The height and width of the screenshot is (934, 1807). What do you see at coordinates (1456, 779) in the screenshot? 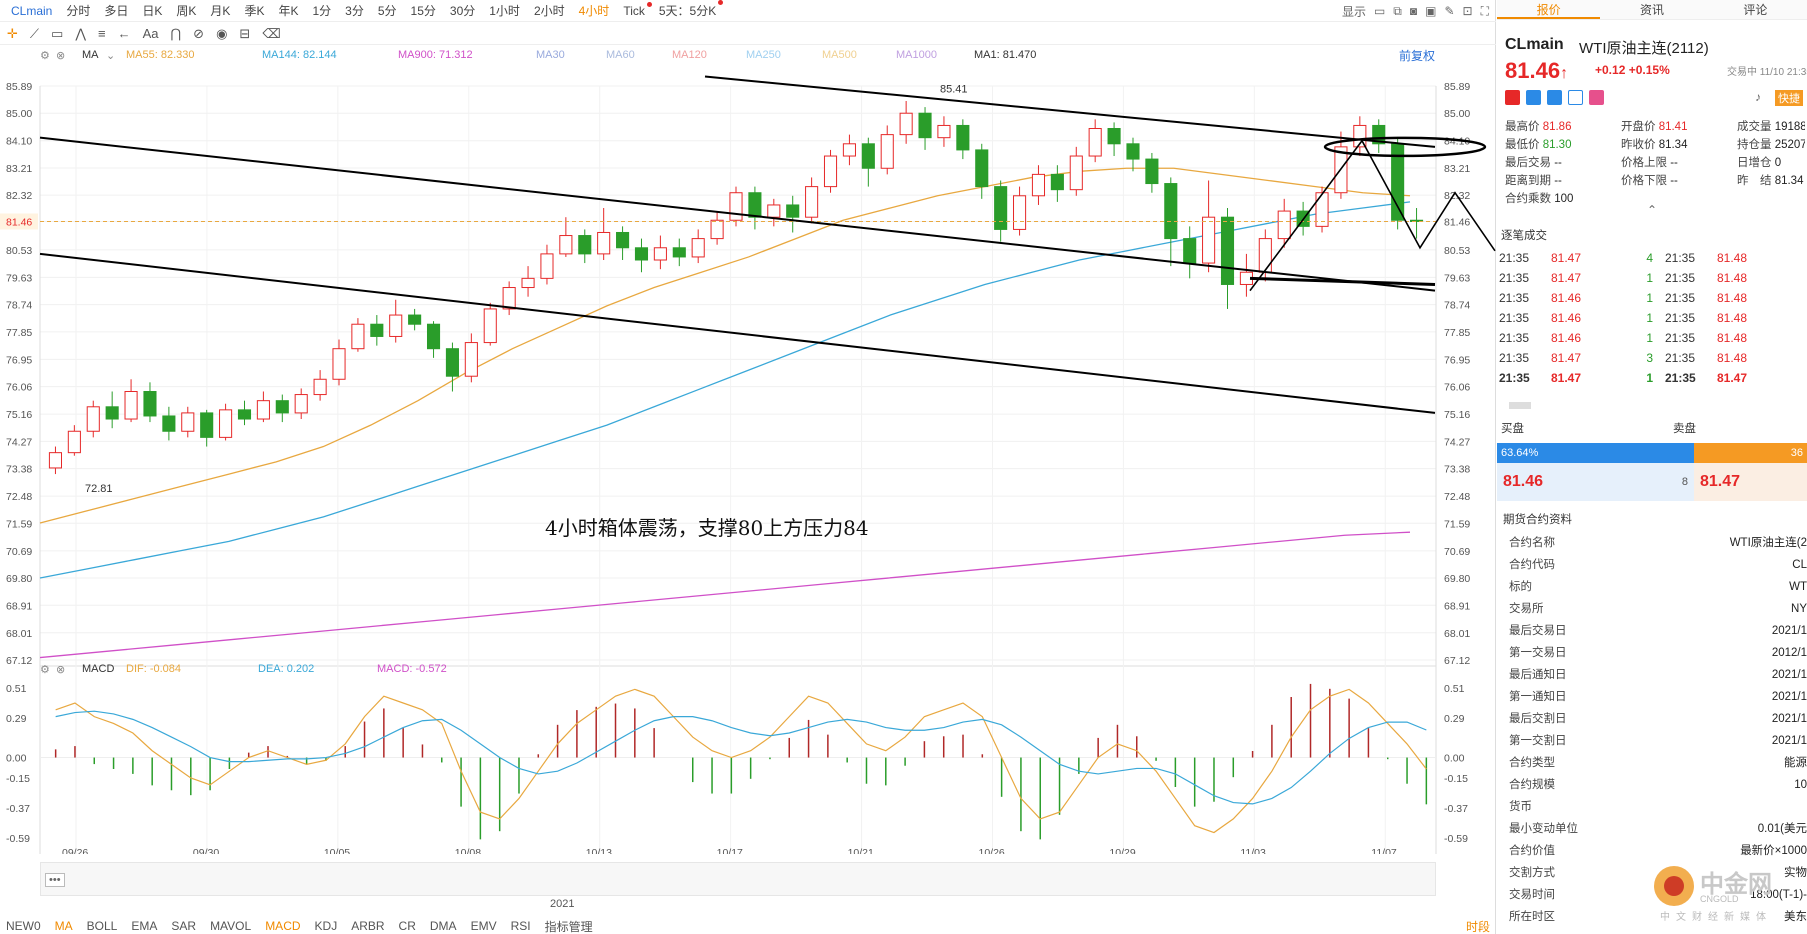
I see `macd-y-tick-right: -0.15` at bounding box center [1456, 779].